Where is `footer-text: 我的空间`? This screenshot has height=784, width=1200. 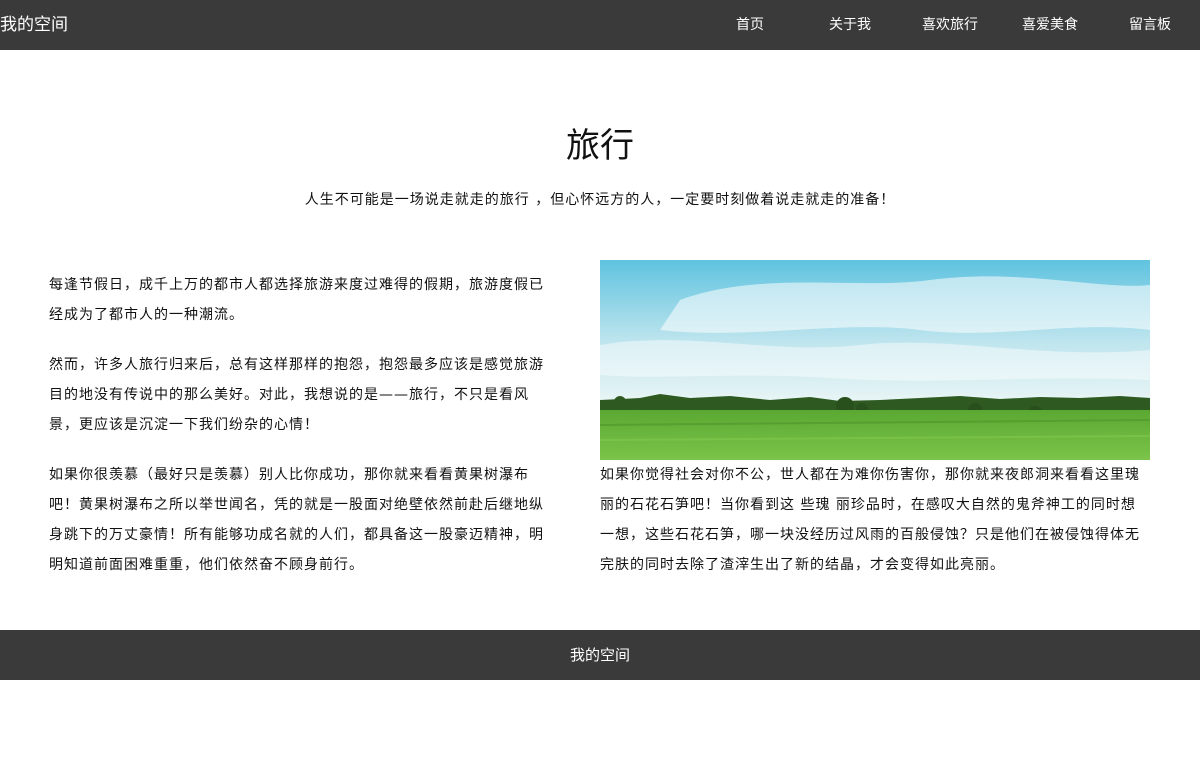
footer-text: 我的空间 is located at coordinates (599, 655).